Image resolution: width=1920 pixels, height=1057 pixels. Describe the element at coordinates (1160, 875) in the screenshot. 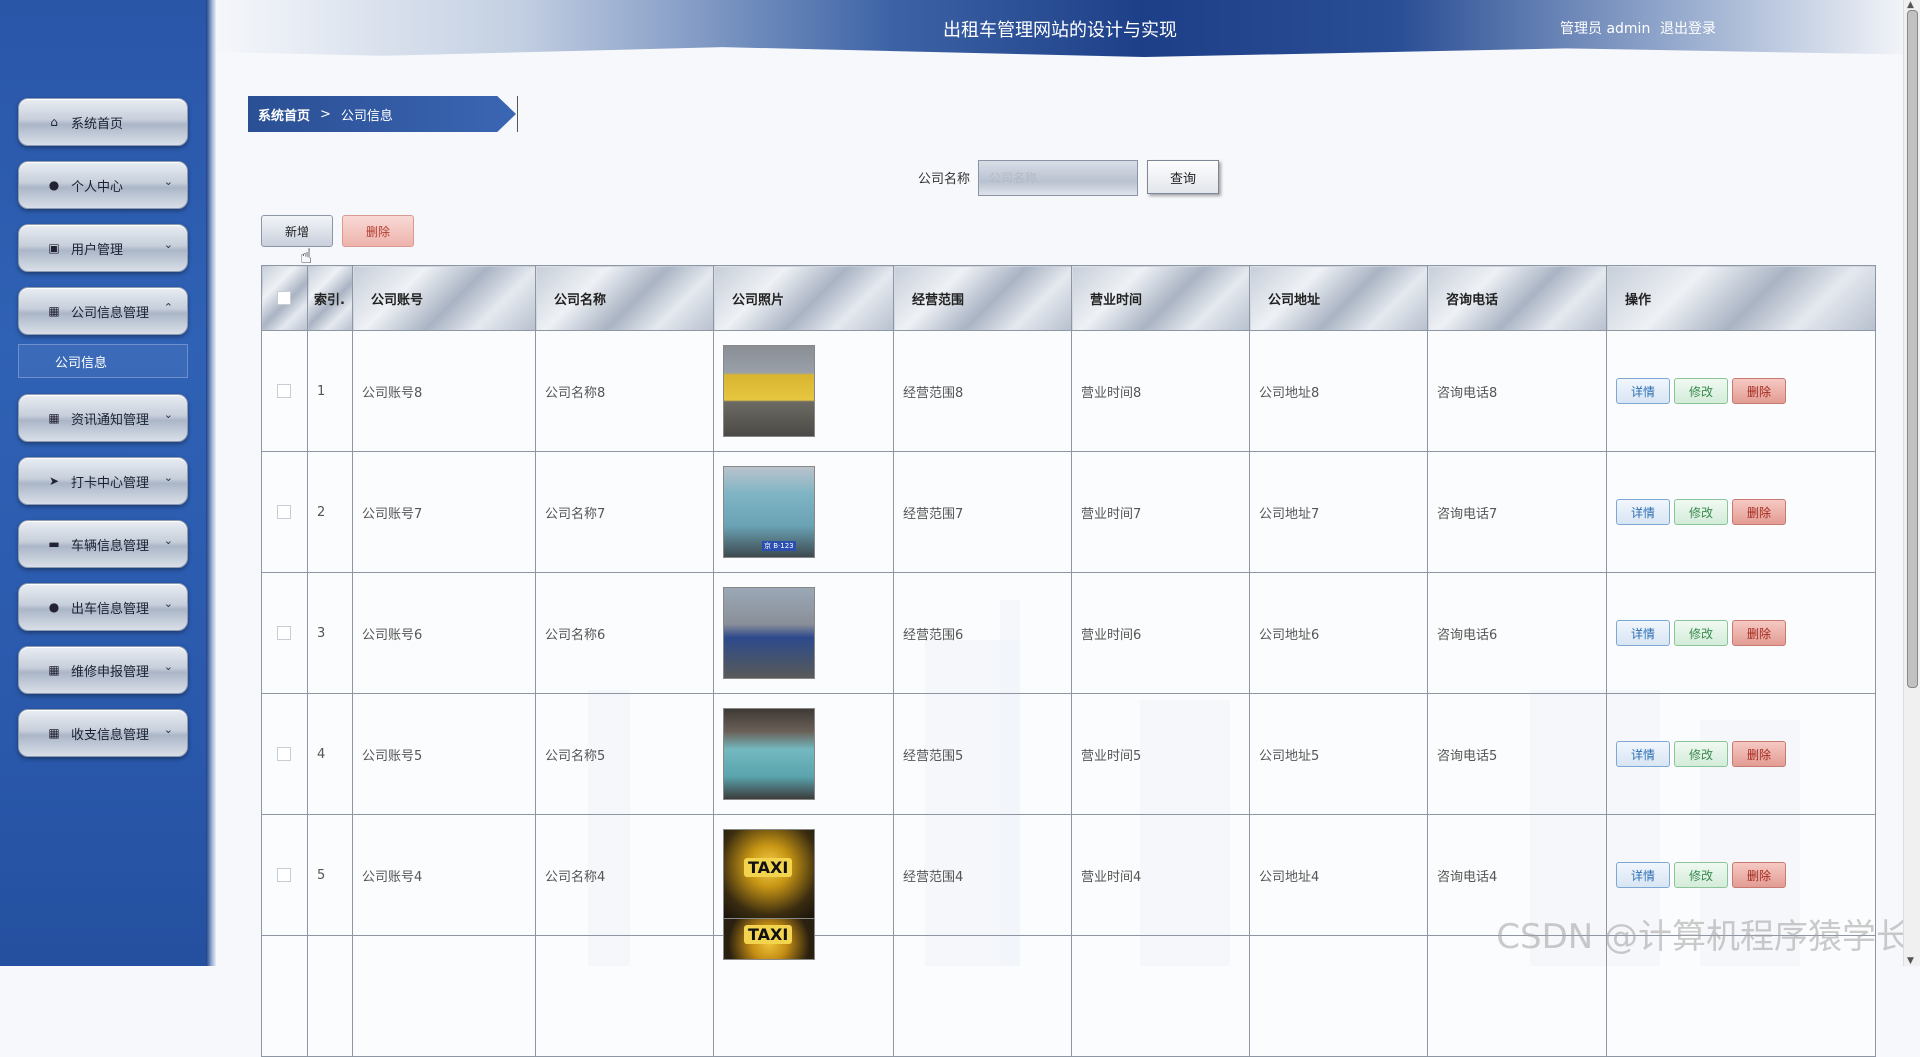

I see `cell-hours: 营业时间4` at that location.